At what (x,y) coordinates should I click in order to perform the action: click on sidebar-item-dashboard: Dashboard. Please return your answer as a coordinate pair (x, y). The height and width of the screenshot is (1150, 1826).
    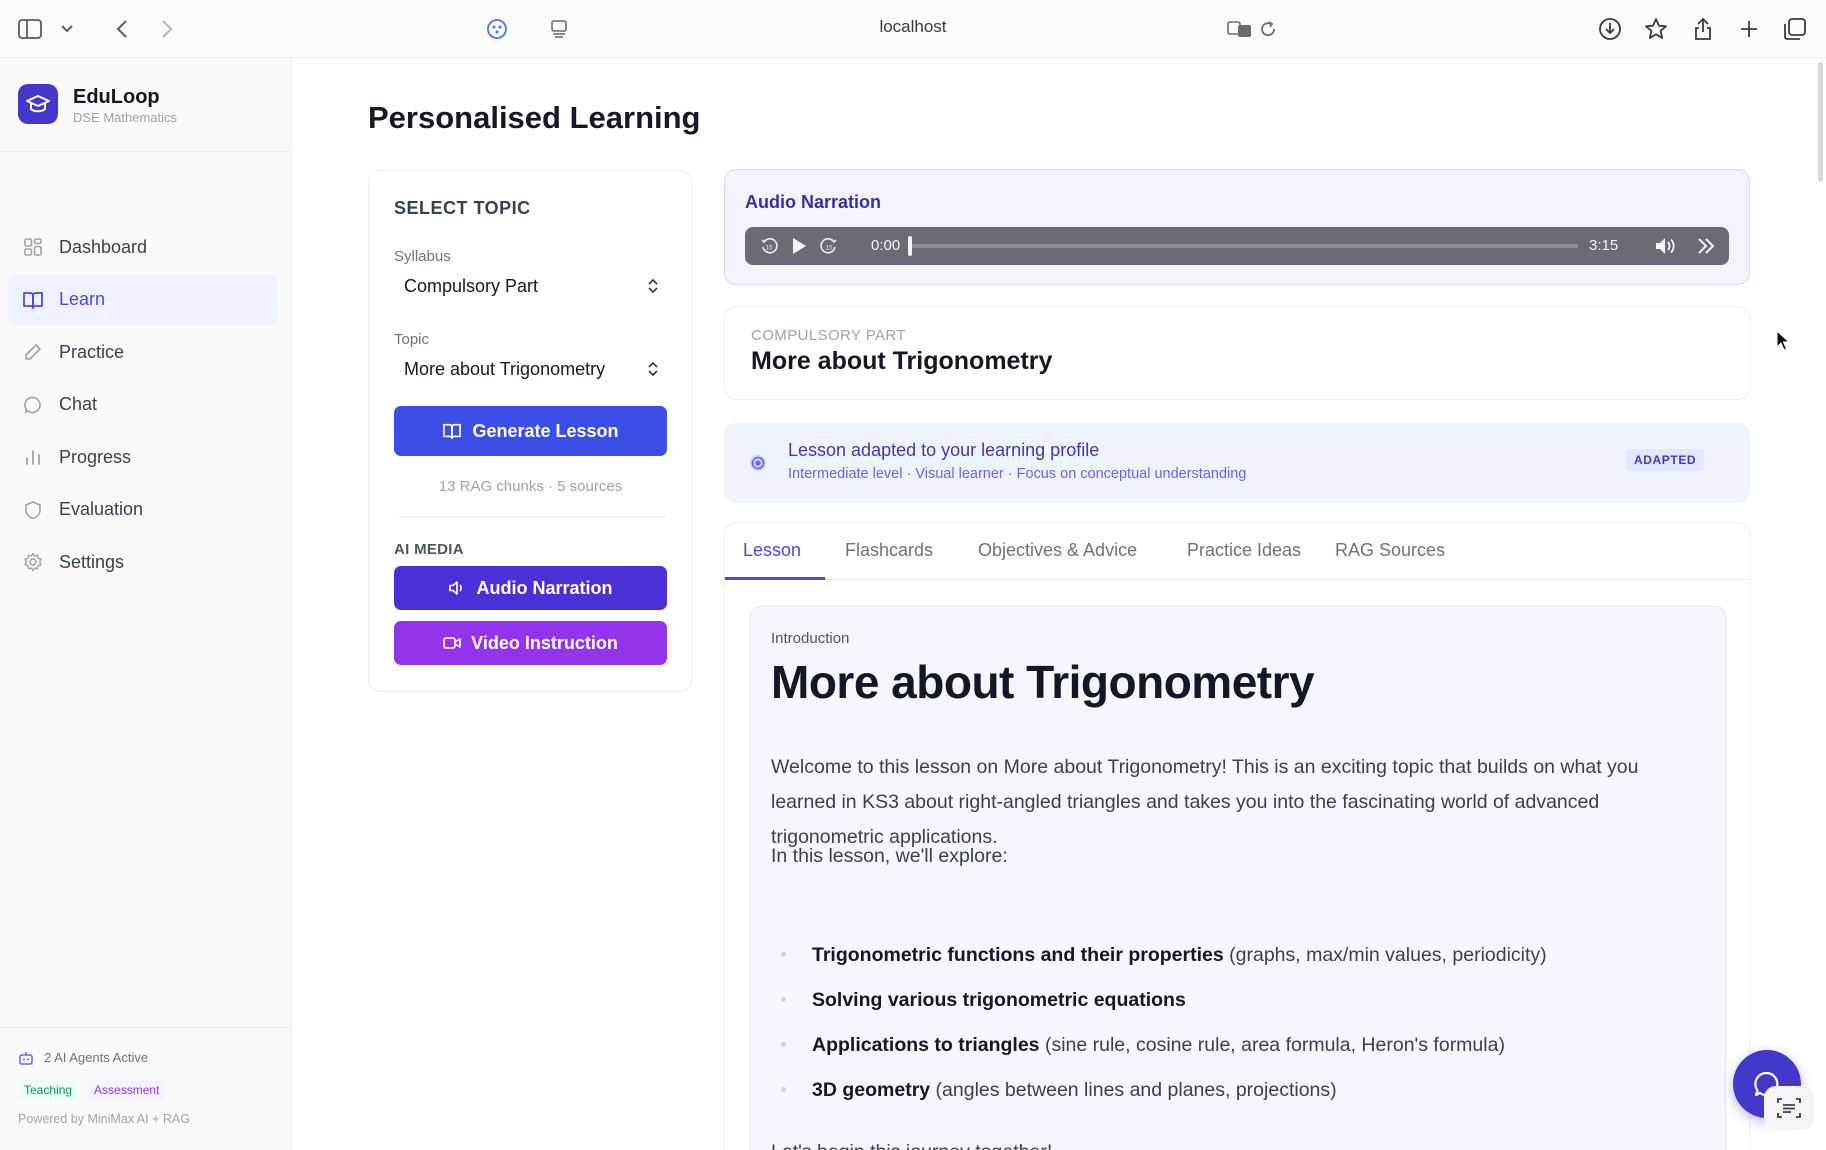
    Looking at the image, I should click on (143, 247).